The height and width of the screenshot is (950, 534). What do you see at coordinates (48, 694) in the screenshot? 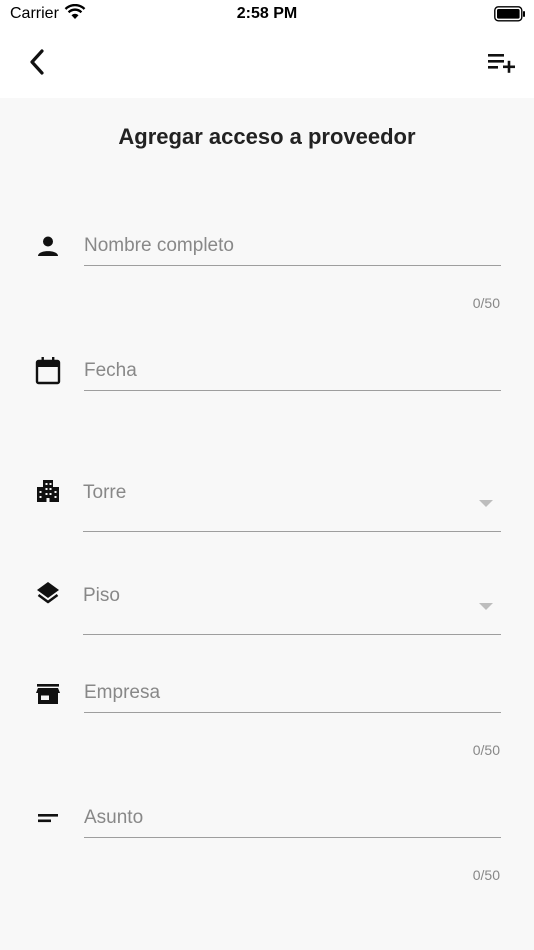
I see `store-icon` at bounding box center [48, 694].